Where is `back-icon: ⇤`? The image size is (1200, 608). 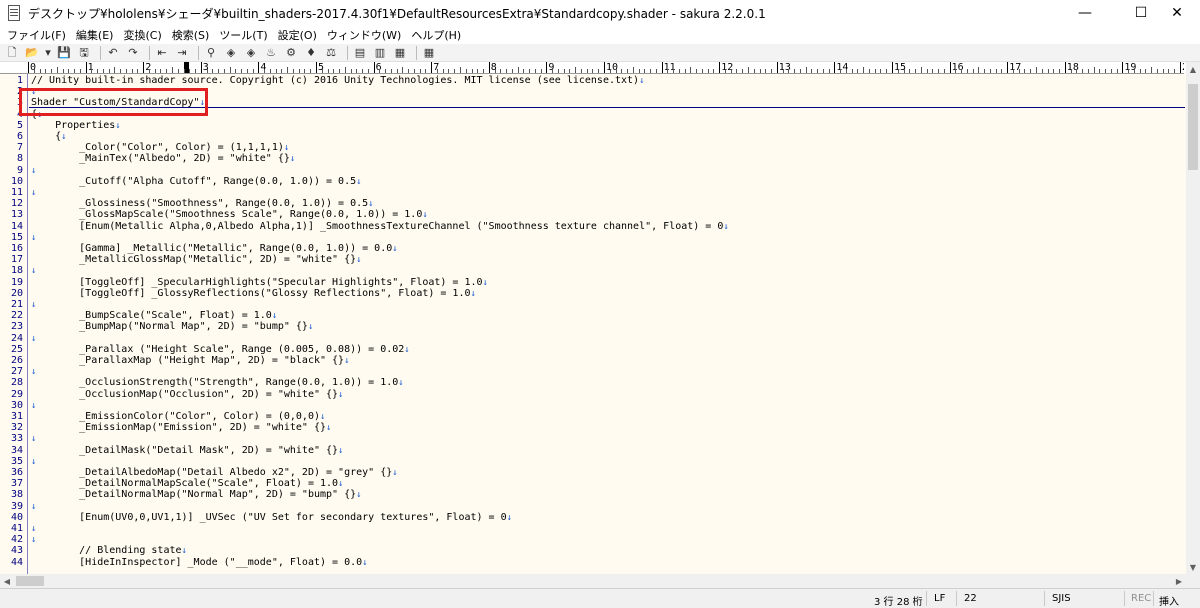 back-icon: ⇤ is located at coordinates (162, 53).